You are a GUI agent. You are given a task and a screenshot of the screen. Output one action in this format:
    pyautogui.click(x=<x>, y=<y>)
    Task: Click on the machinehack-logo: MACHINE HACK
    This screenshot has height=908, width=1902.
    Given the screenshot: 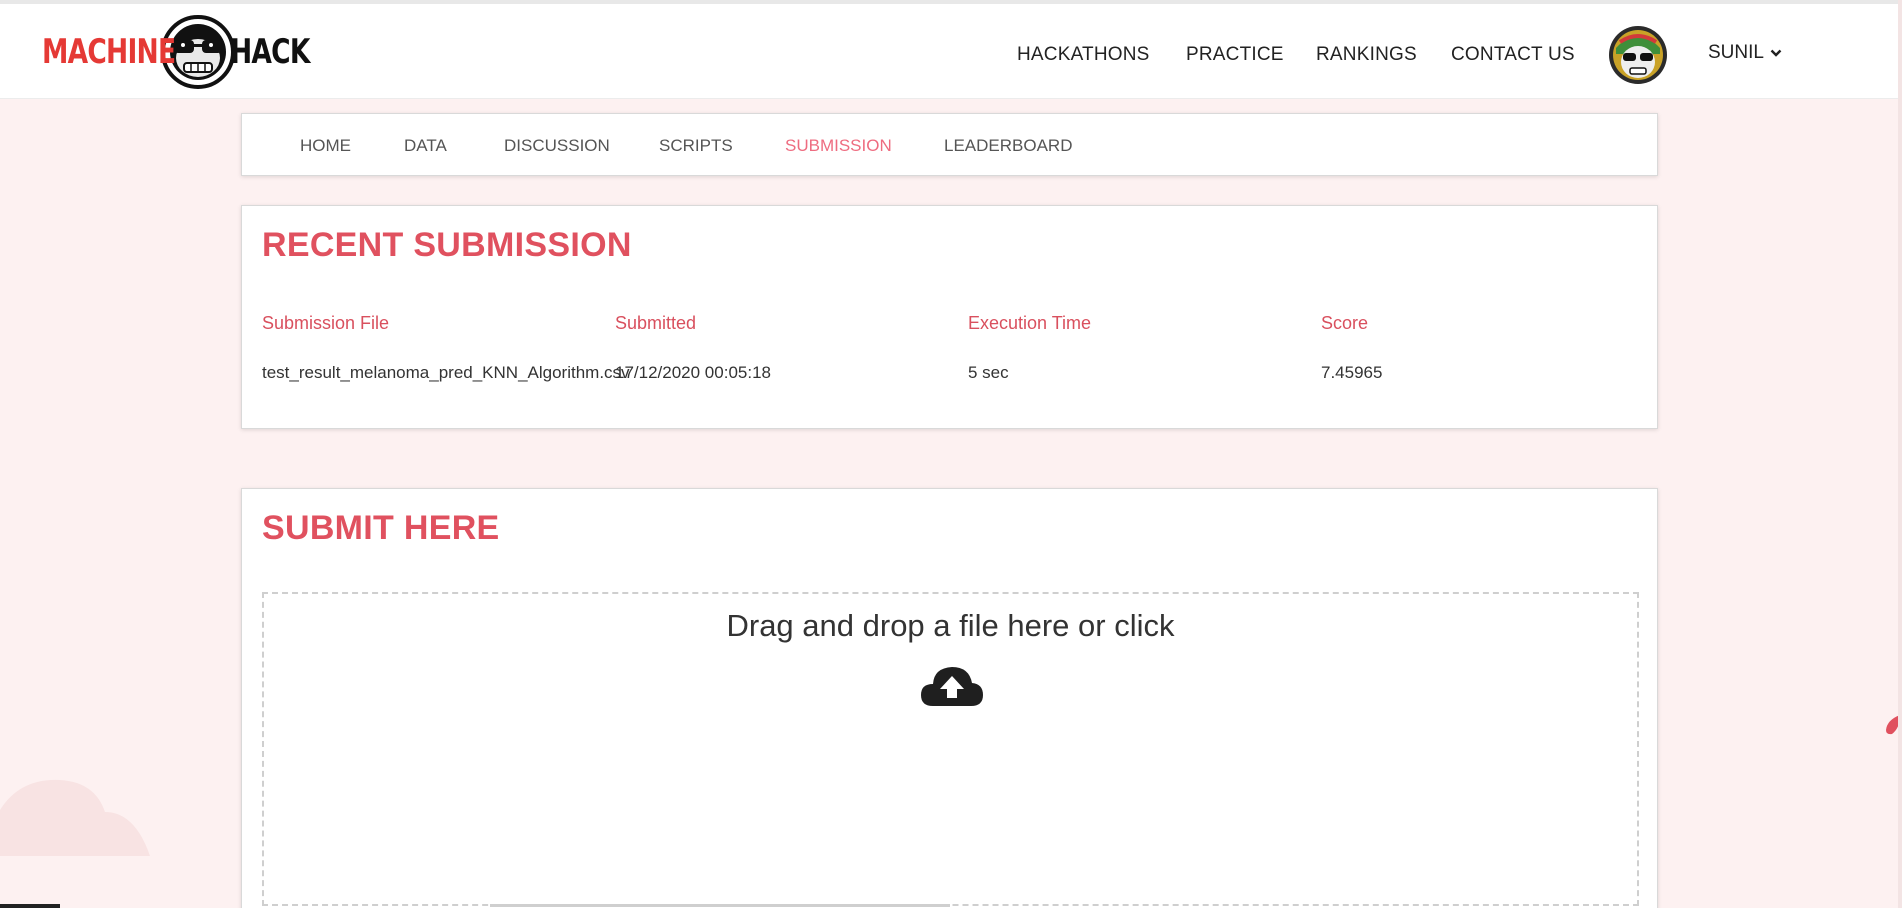 What is the action you would take?
    pyautogui.click(x=186, y=52)
    